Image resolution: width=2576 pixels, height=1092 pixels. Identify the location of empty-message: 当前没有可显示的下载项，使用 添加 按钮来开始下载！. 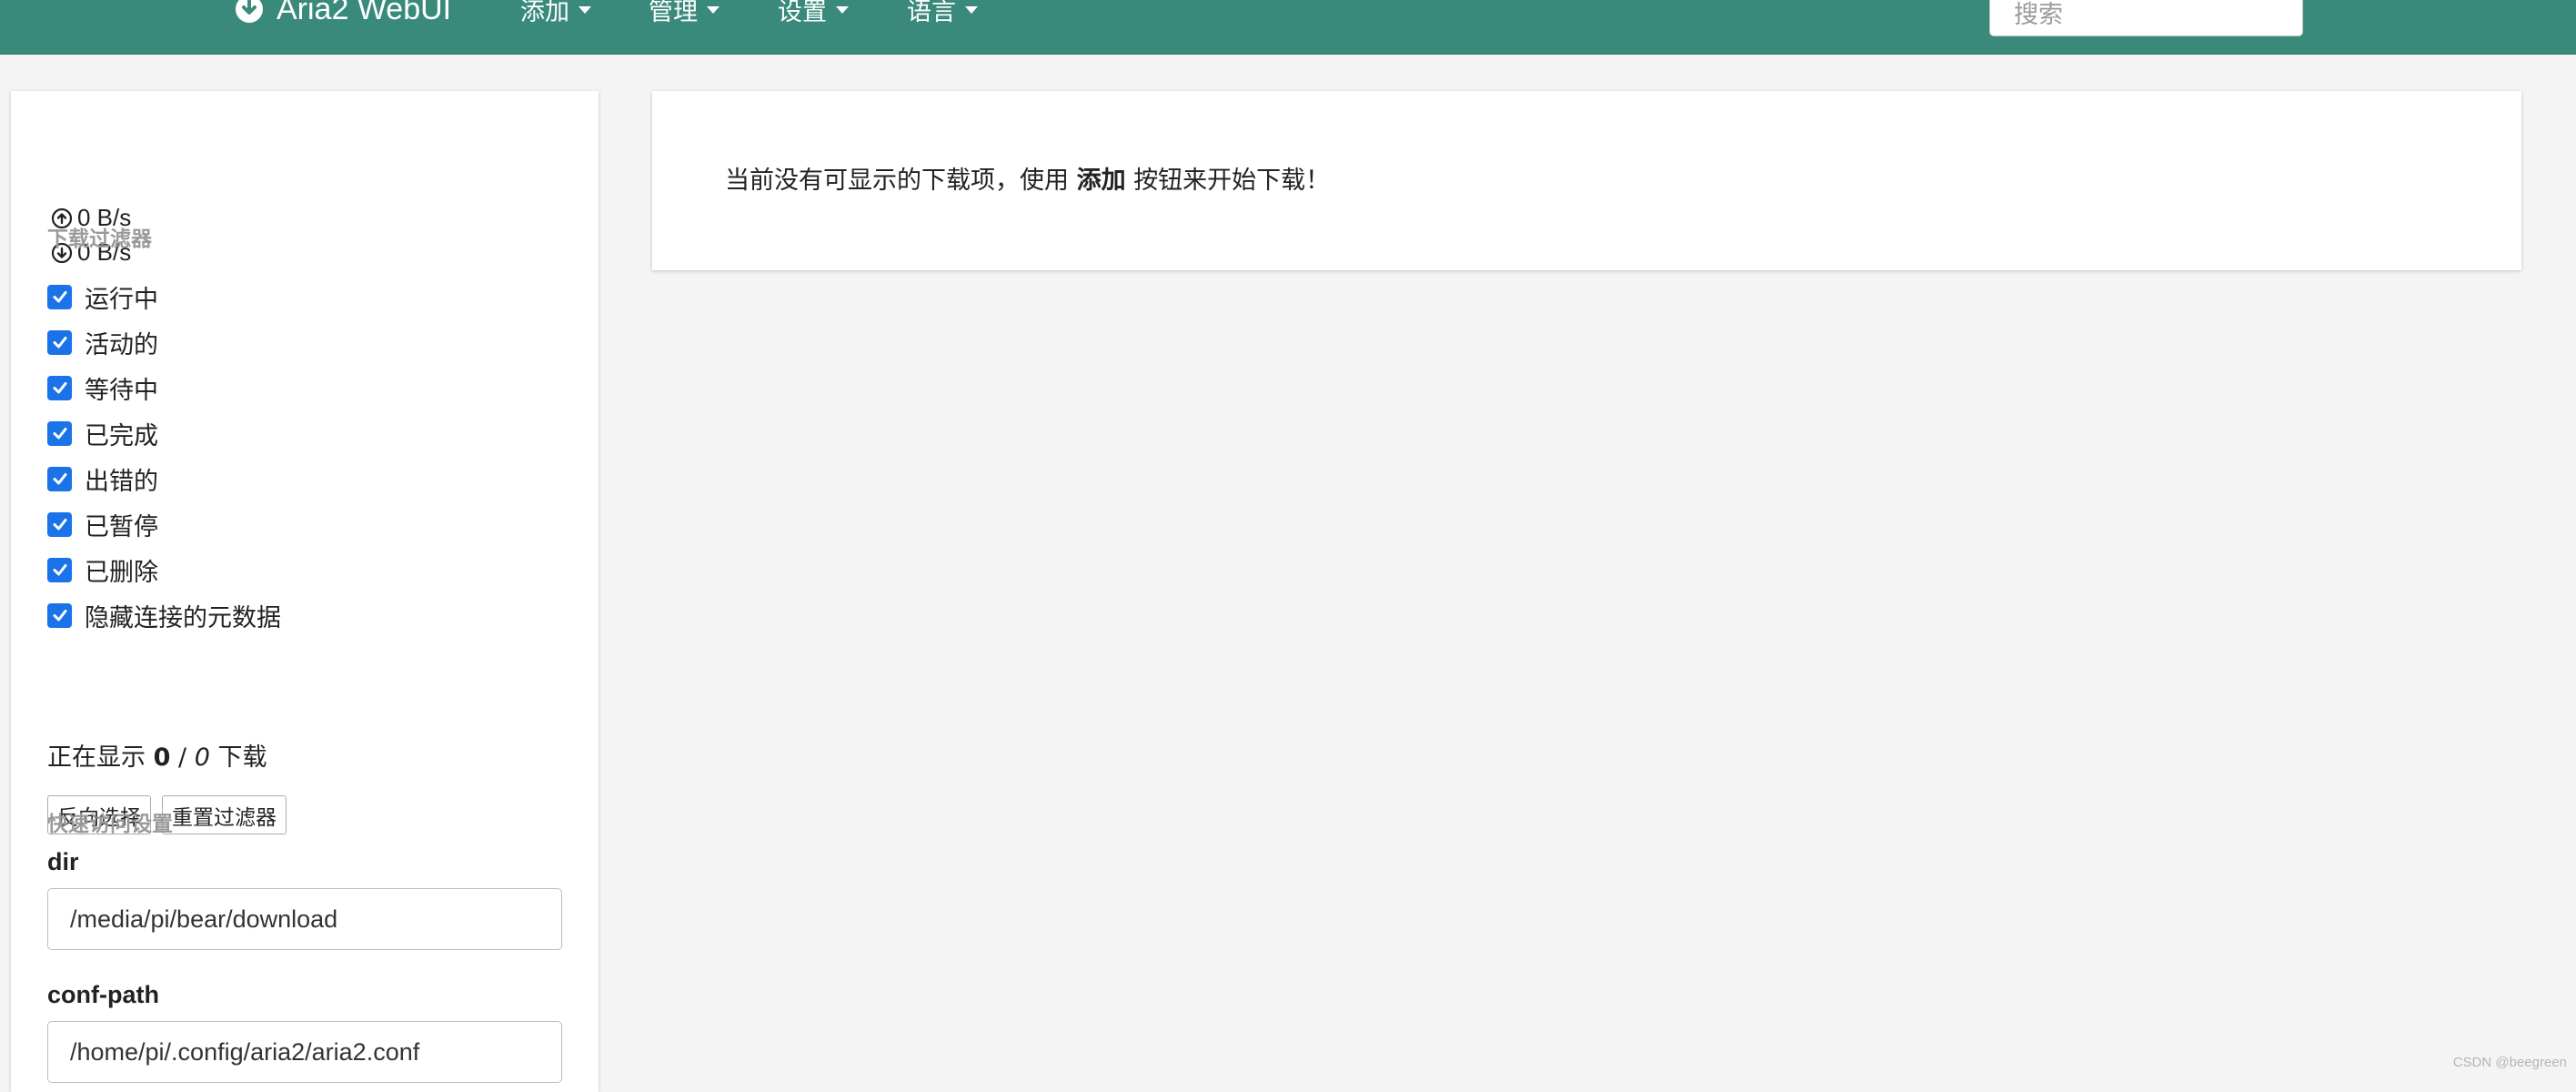
(1027, 178).